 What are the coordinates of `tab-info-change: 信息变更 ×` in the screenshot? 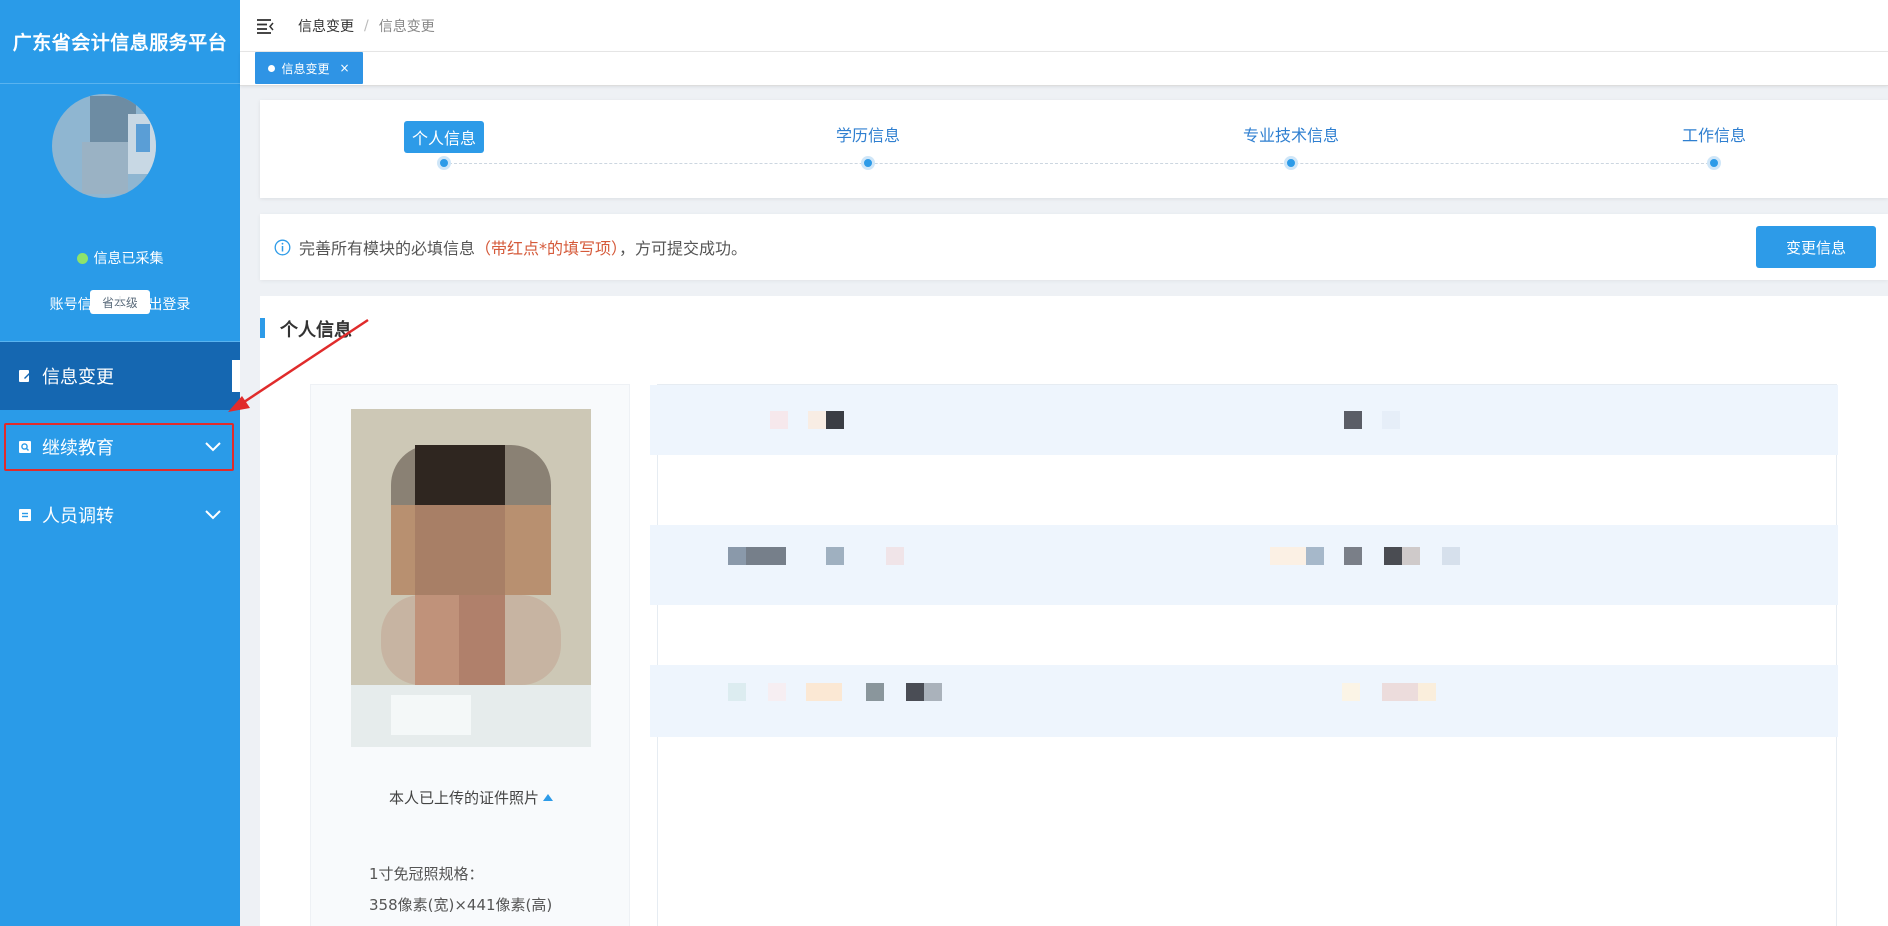 It's located at (309, 68).